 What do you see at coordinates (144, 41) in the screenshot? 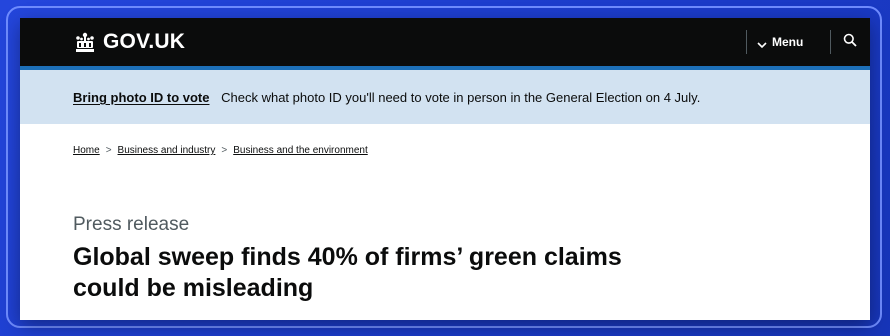
I see `logo-text: GOV.UK` at bounding box center [144, 41].